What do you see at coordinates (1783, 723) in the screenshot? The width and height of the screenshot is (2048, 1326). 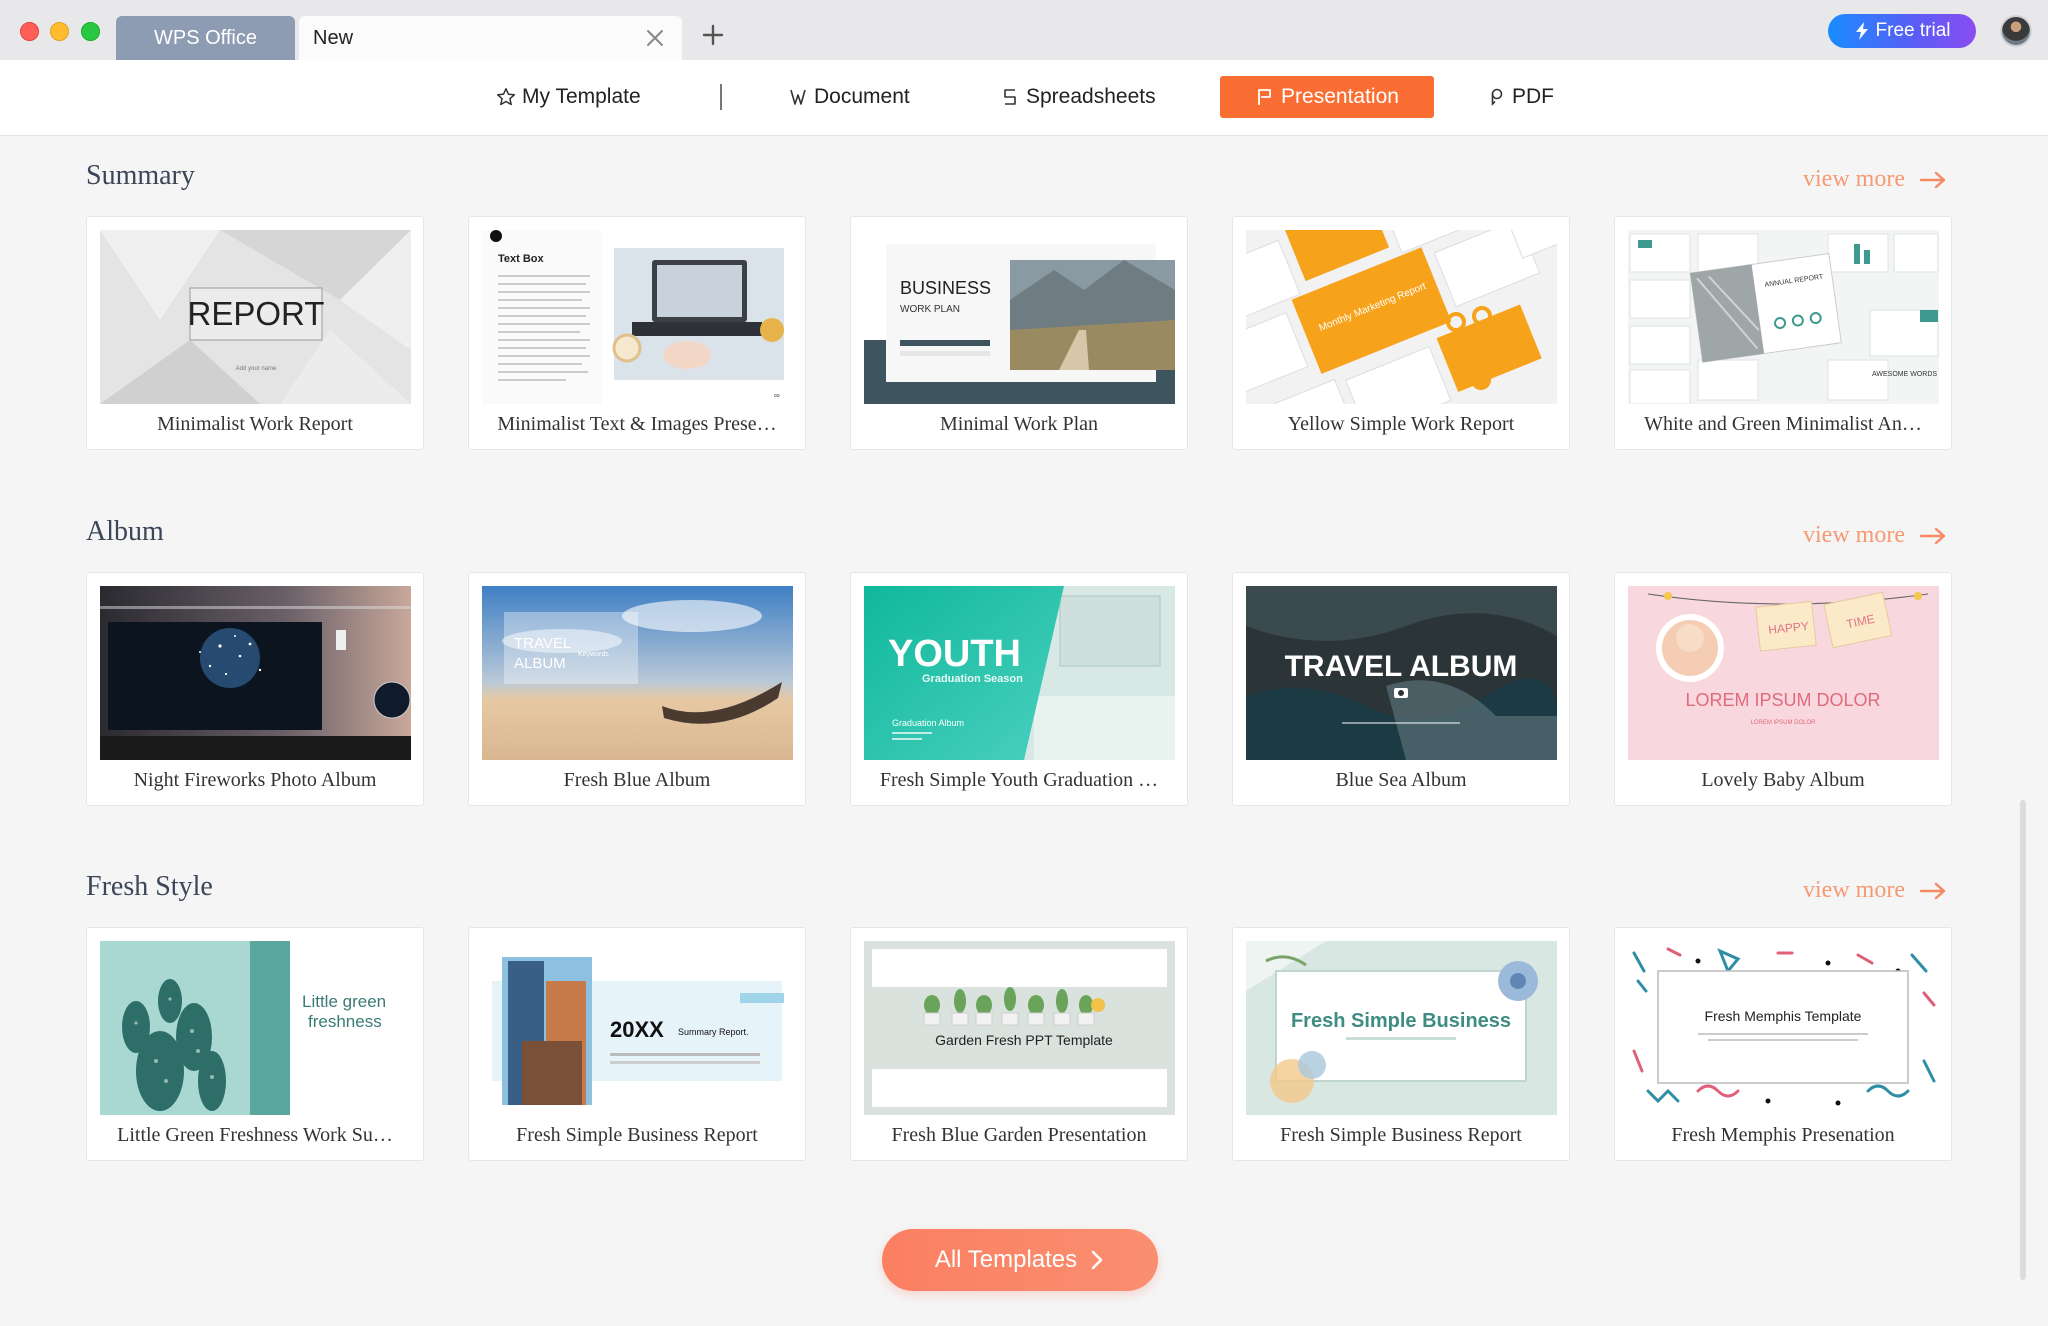 I see `thumb-text: LOREM IPSUM DOLOR` at bounding box center [1783, 723].